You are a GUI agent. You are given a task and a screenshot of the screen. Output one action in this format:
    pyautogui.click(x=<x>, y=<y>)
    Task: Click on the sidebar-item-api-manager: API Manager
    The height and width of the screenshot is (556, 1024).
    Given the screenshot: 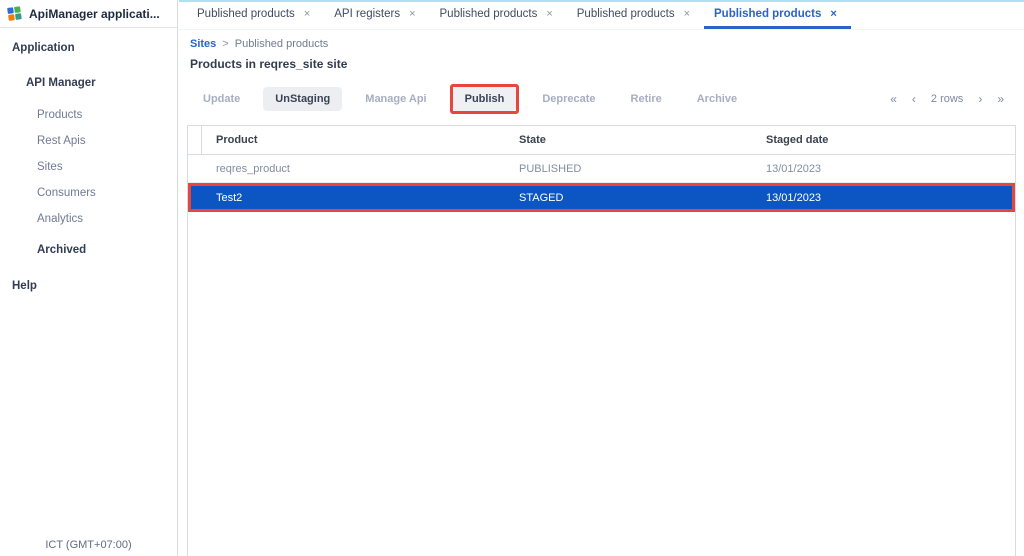 What is the action you would take?
    pyautogui.click(x=88, y=83)
    